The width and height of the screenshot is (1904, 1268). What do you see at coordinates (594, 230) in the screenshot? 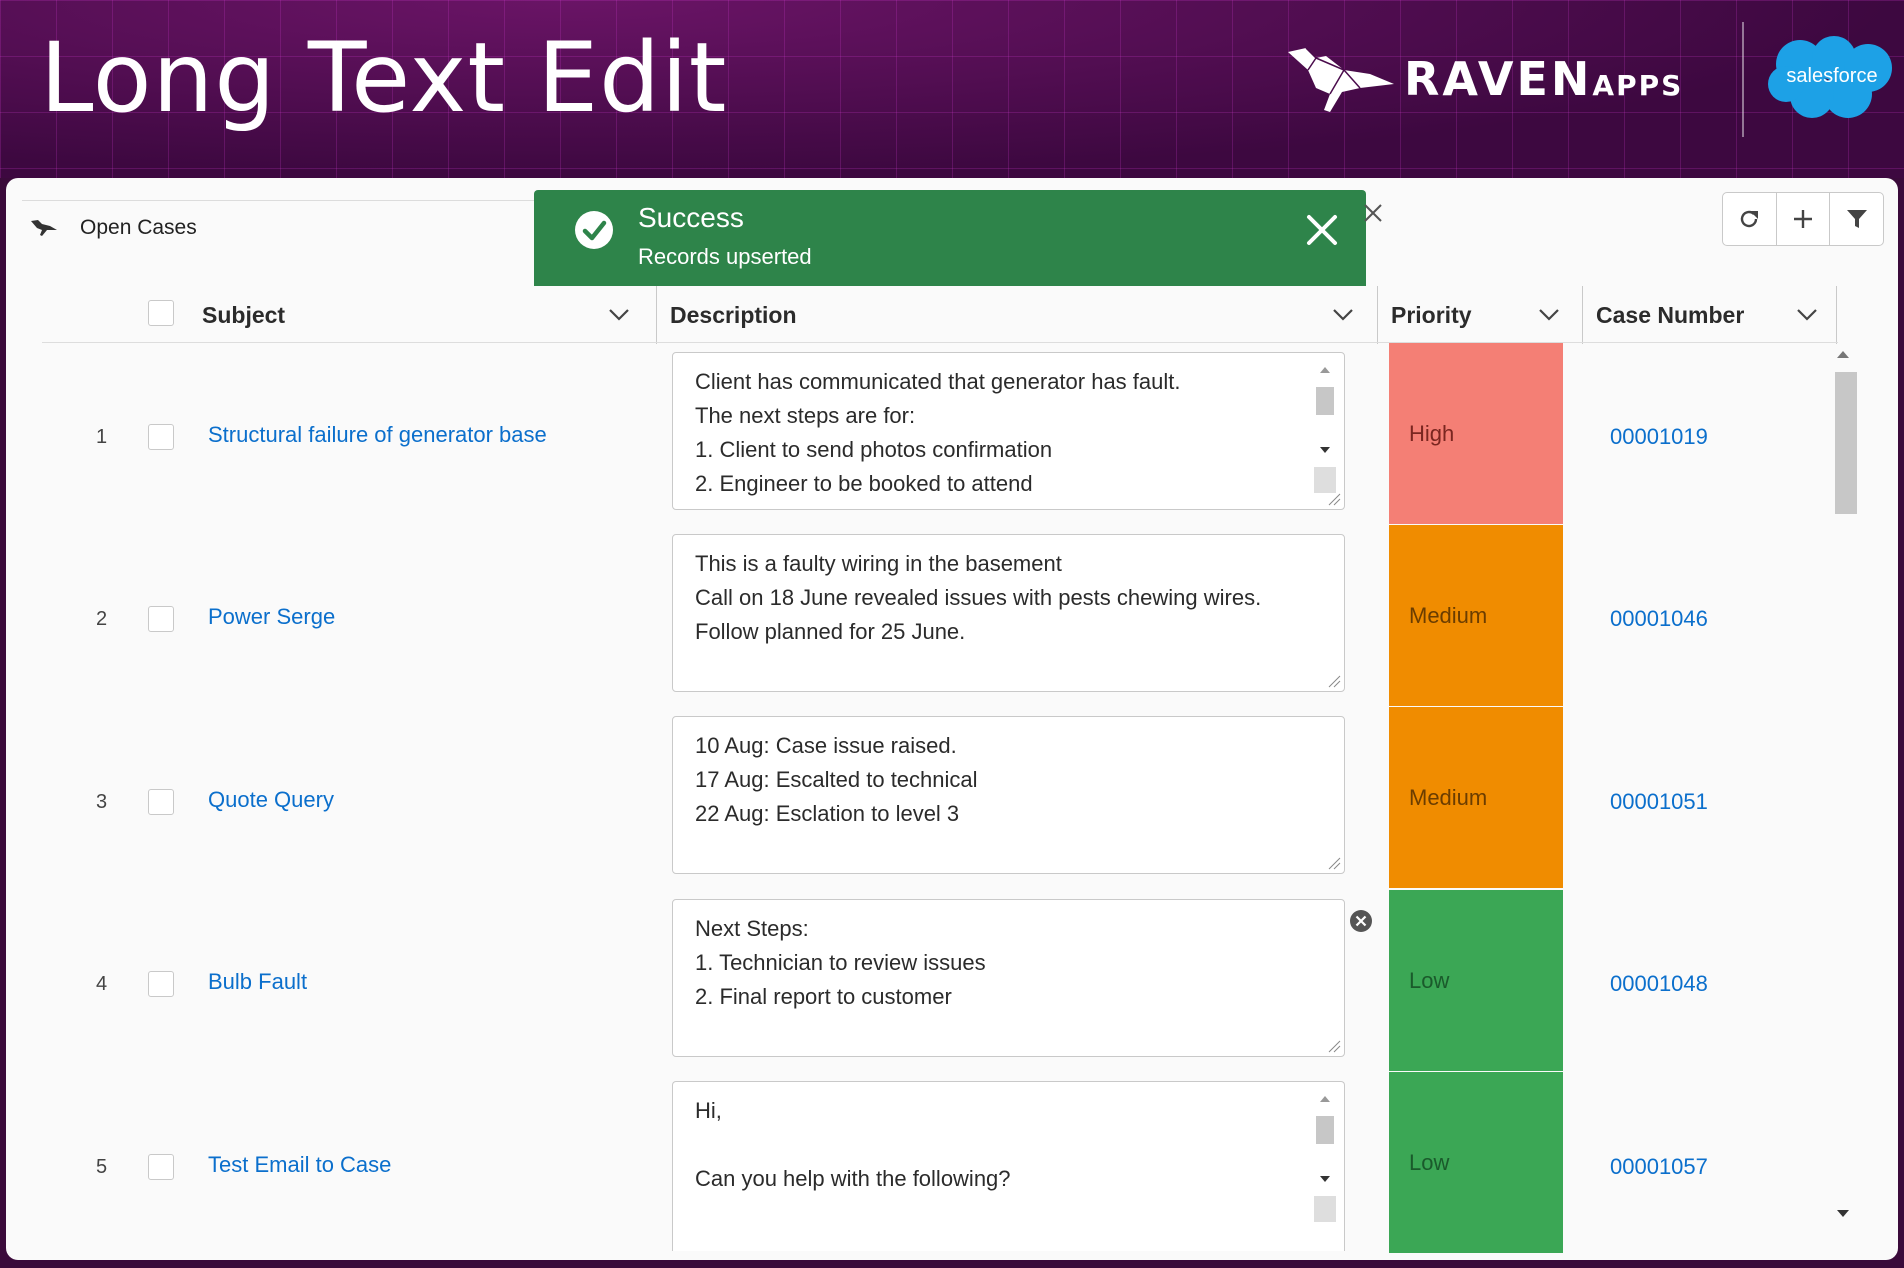
I see `success-check-icon` at bounding box center [594, 230].